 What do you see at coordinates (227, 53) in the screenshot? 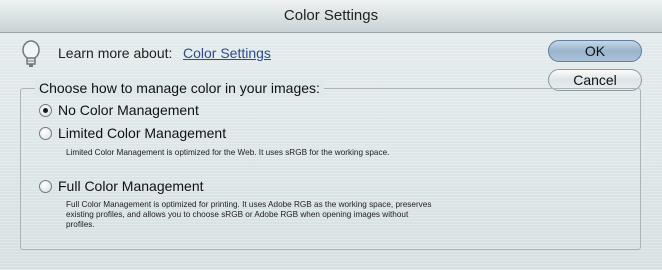
I see `color-settings-help-link: Color Settings` at bounding box center [227, 53].